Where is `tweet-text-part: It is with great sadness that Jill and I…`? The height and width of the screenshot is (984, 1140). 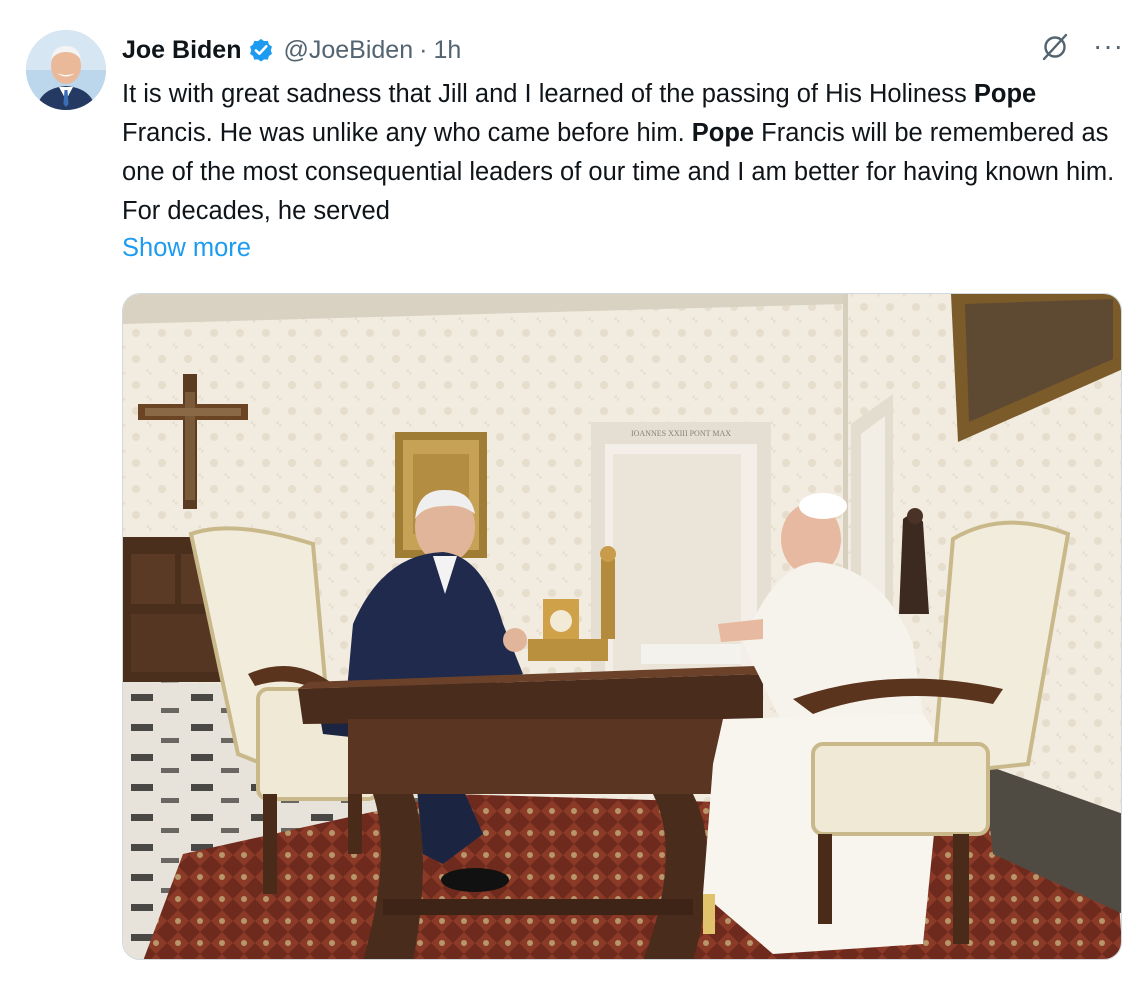 tweet-text-part: It is with great sadness that Jill and I… is located at coordinates (548, 94).